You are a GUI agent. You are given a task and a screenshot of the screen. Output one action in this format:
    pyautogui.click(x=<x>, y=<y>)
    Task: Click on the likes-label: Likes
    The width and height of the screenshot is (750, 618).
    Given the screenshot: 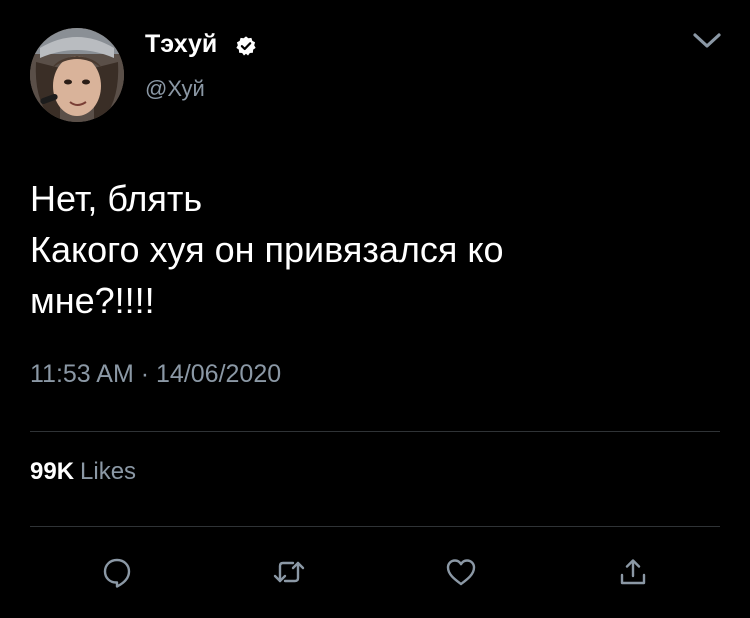 What is the action you would take?
    pyautogui.click(x=108, y=471)
    